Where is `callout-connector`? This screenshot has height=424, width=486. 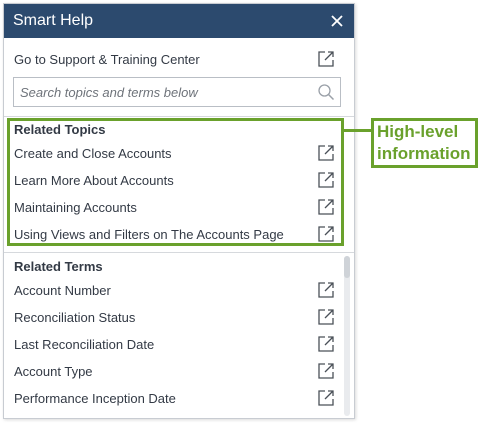
callout-connector is located at coordinates (357, 130).